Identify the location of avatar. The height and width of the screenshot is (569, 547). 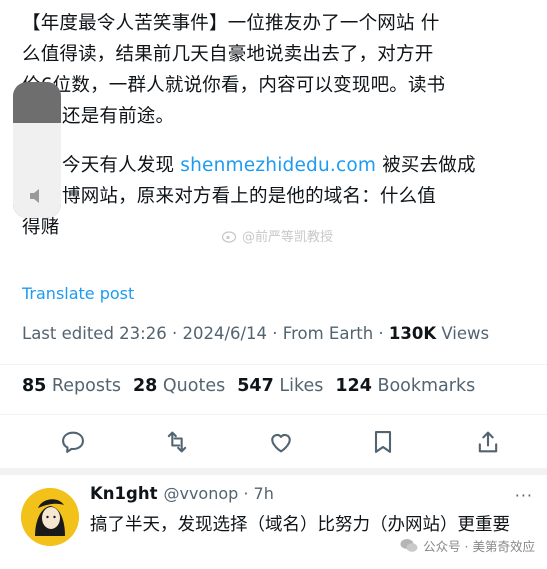
(50, 517).